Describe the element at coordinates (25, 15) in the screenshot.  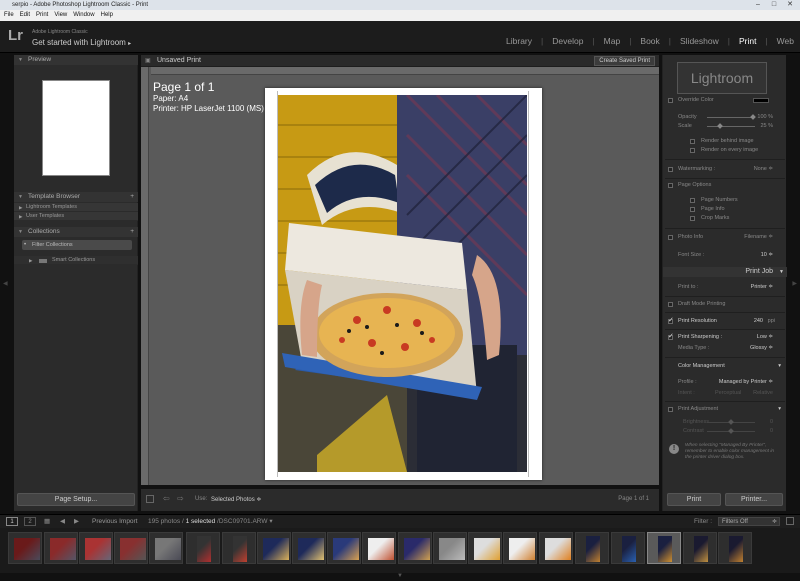
I see `menu-edit: Edit` at that location.